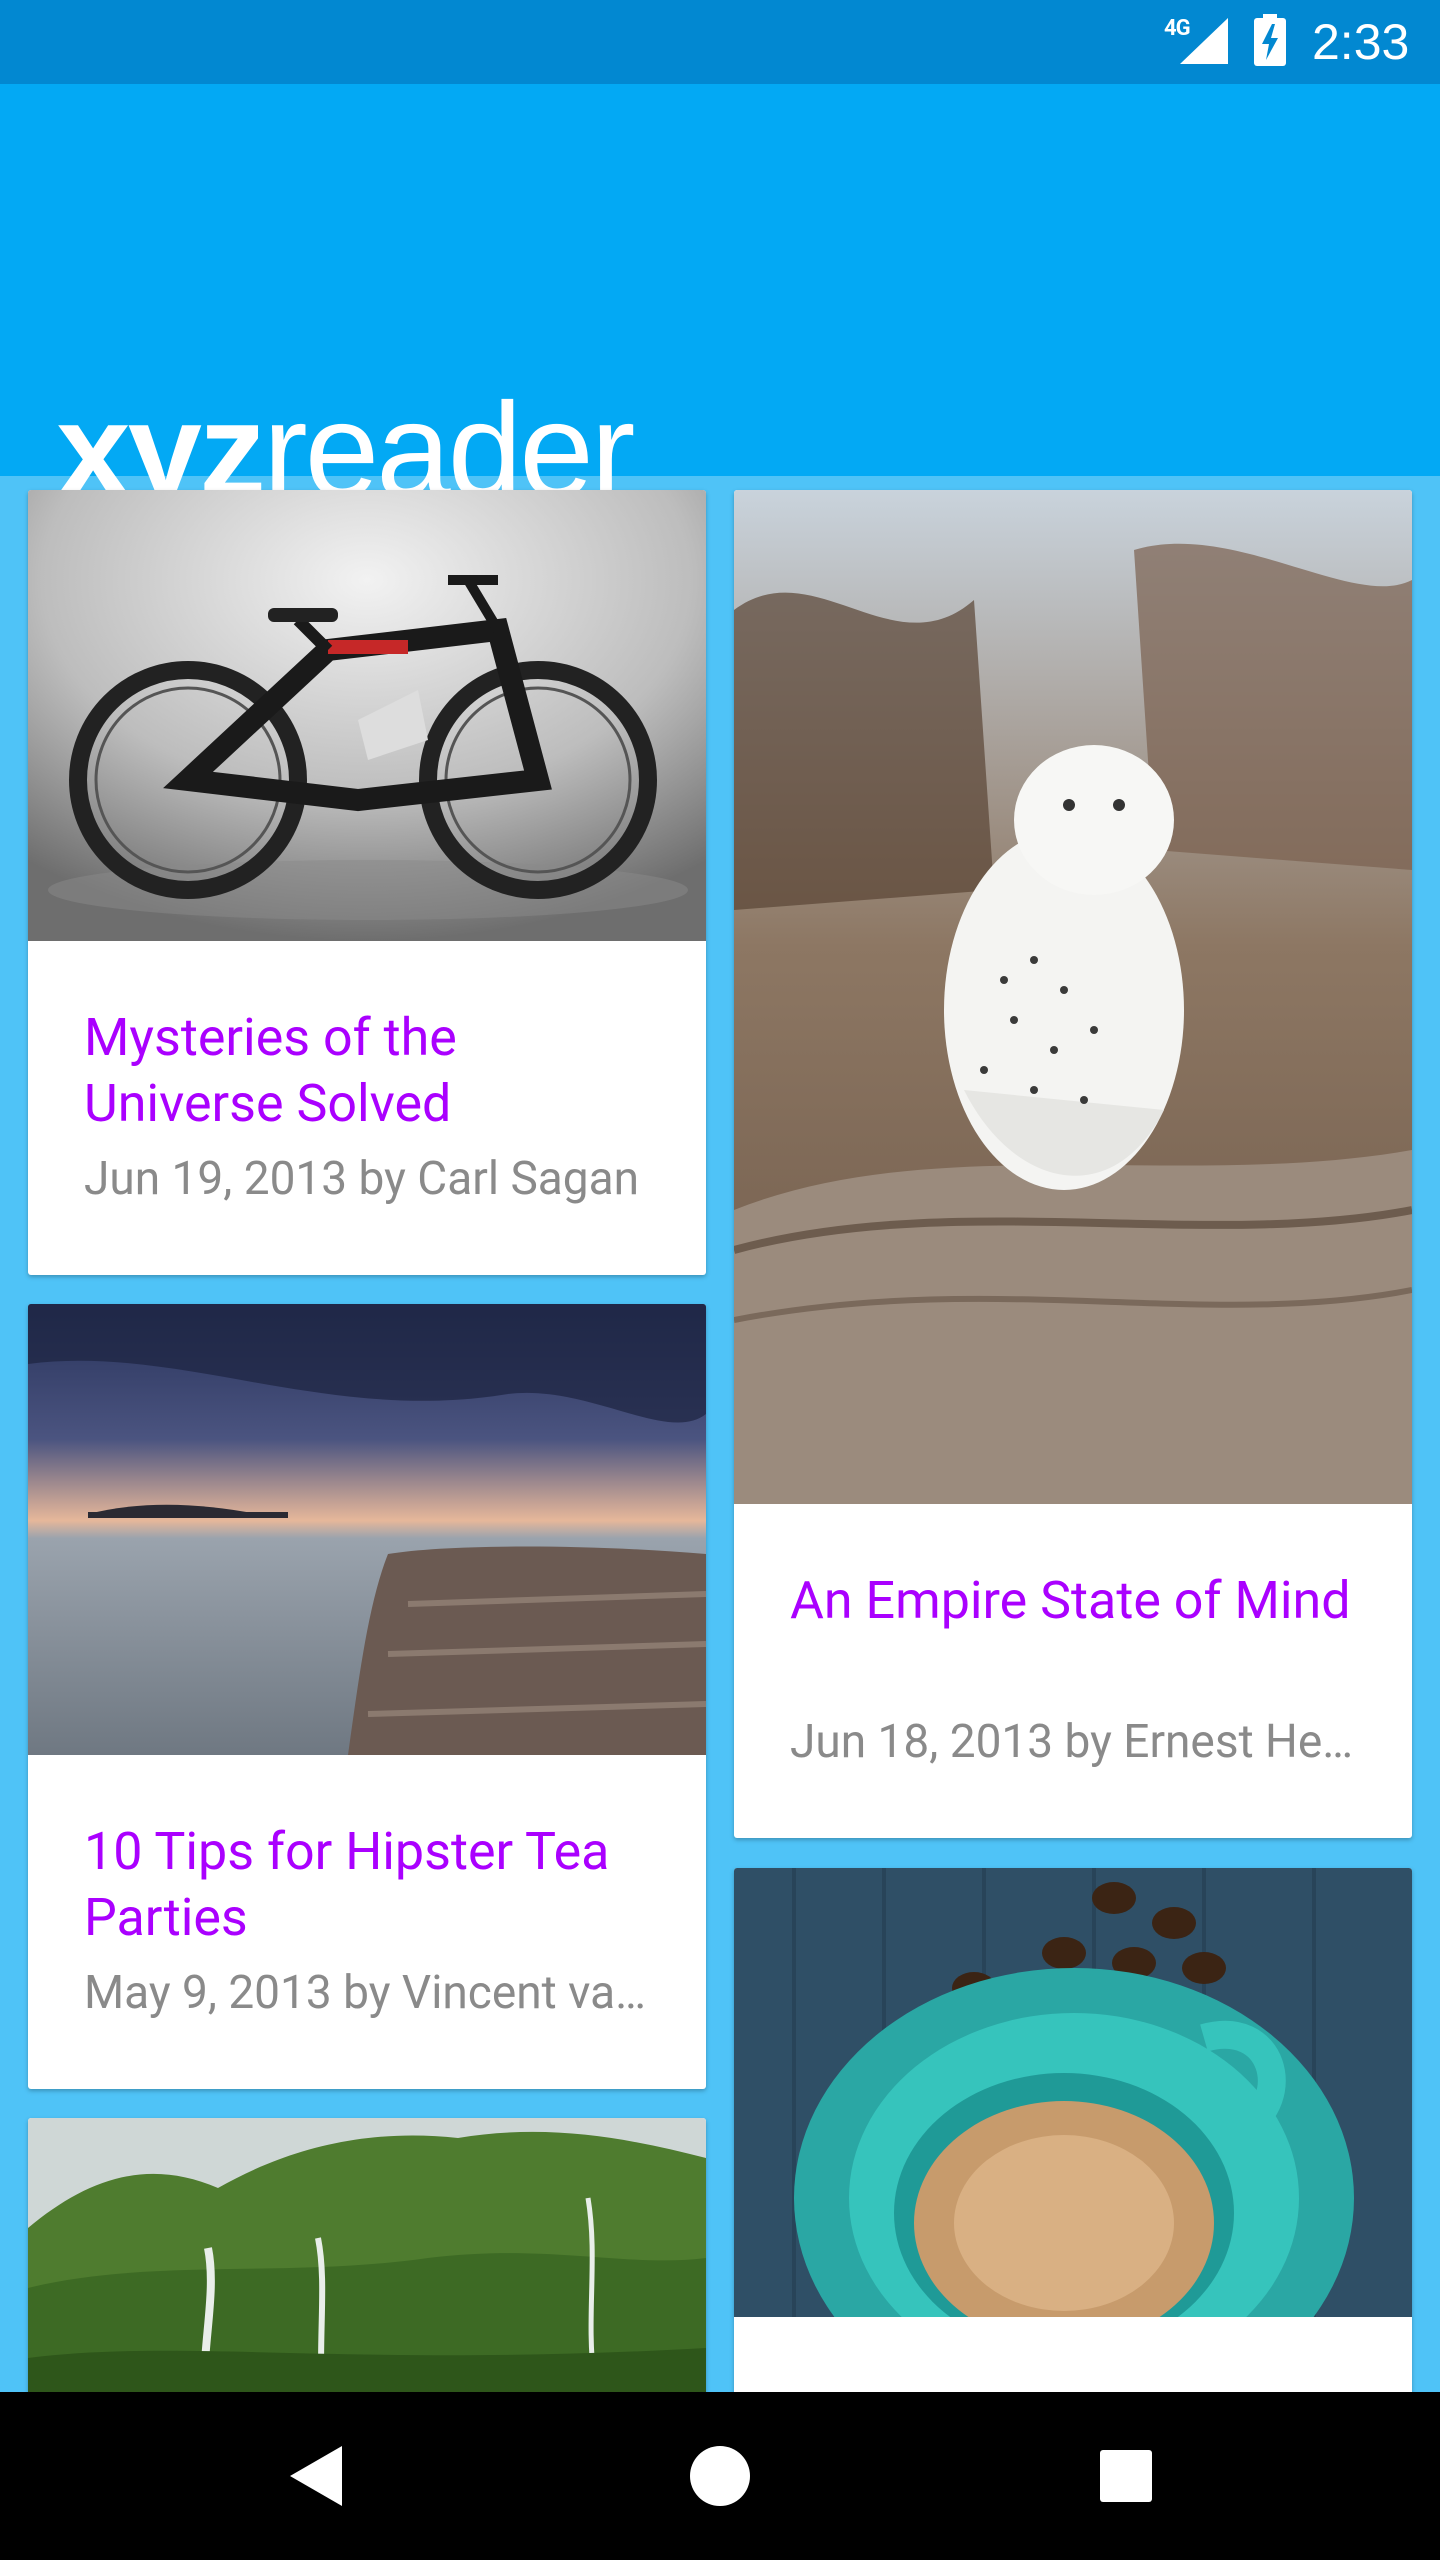 This screenshot has width=1440, height=2560. Describe the element at coordinates (1073, 2092) in the screenshot. I see `article-thumbnail-coffee-cup` at that location.